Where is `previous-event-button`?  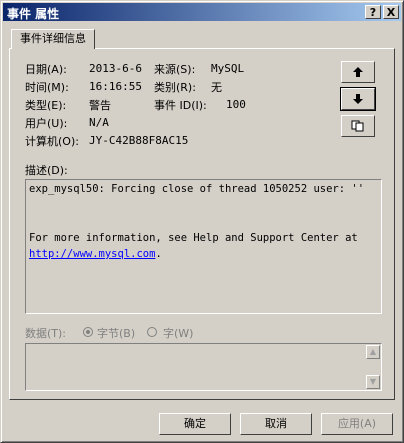
previous-event-button is located at coordinates (358, 72).